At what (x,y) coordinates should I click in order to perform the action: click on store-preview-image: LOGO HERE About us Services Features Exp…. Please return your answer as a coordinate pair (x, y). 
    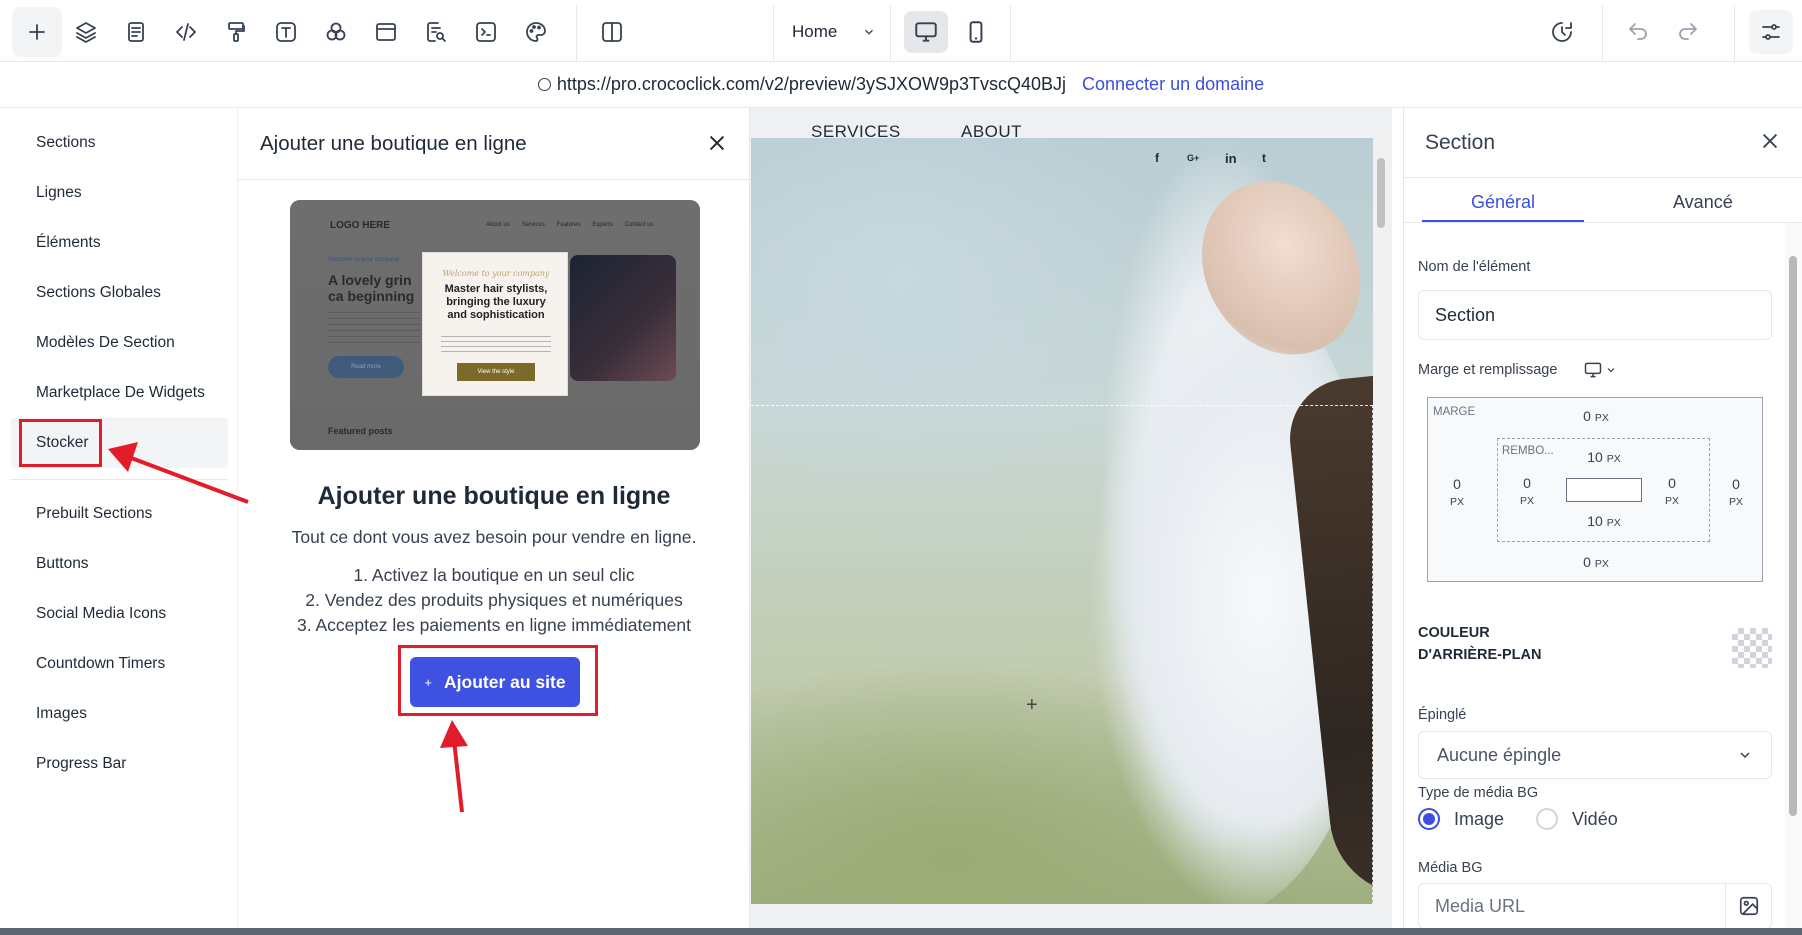
    Looking at the image, I should click on (495, 325).